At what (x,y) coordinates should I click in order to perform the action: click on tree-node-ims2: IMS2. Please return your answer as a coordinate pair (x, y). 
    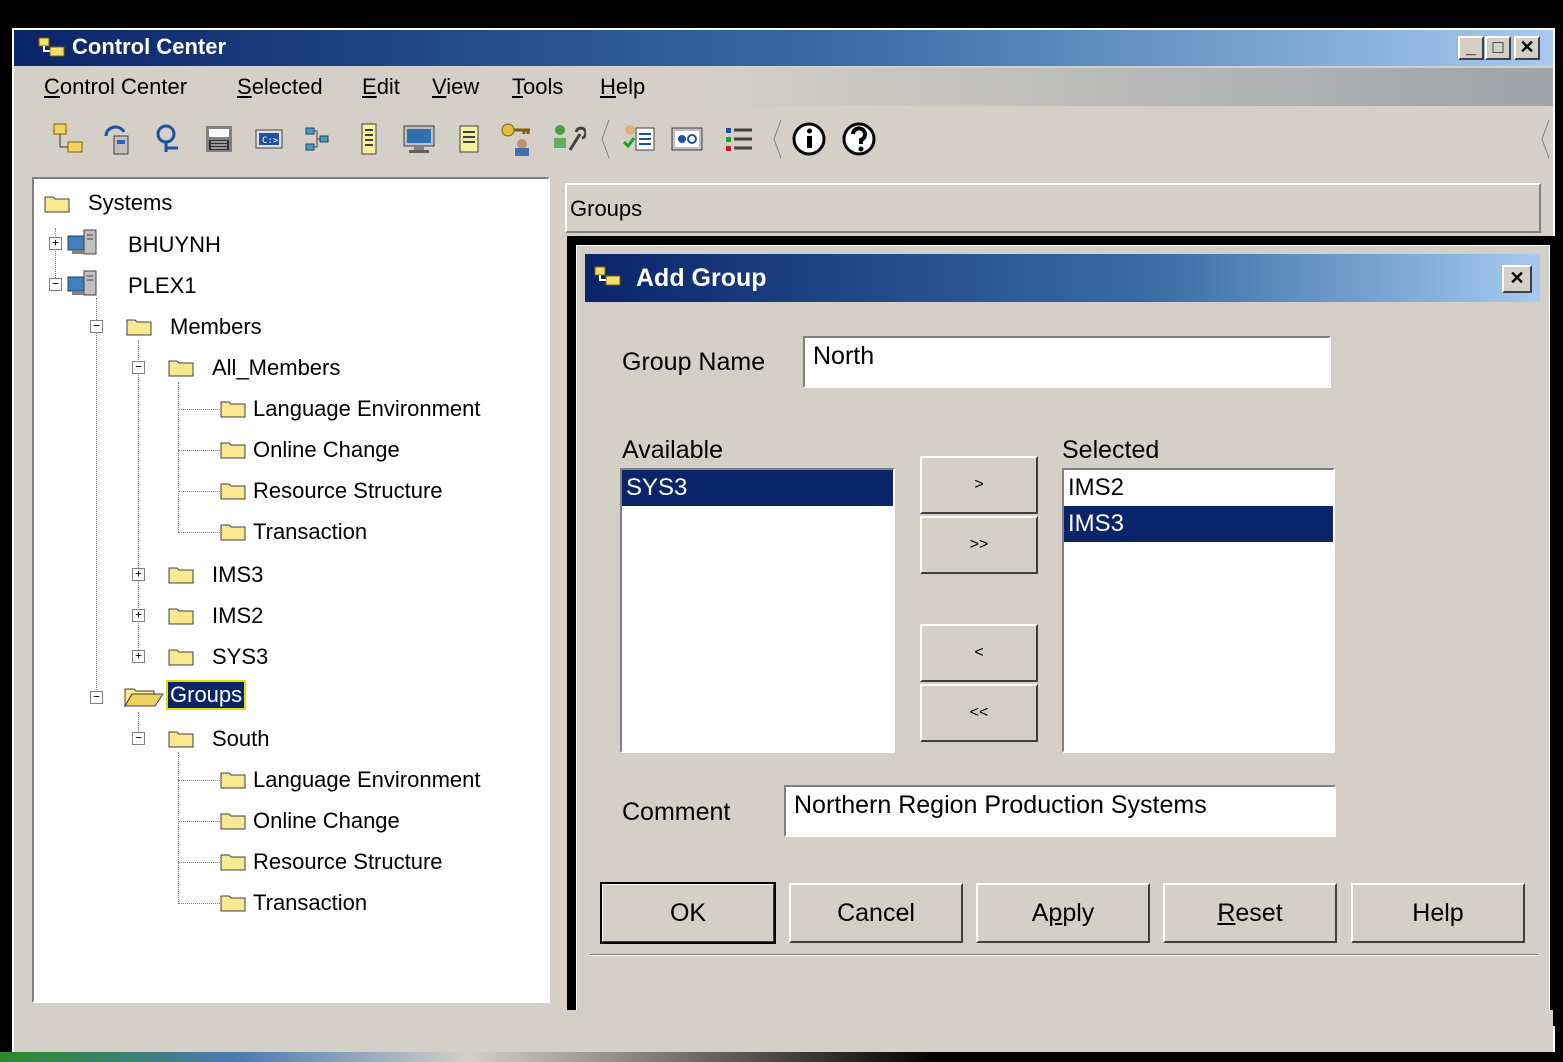
    Looking at the image, I should click on (237, 616).